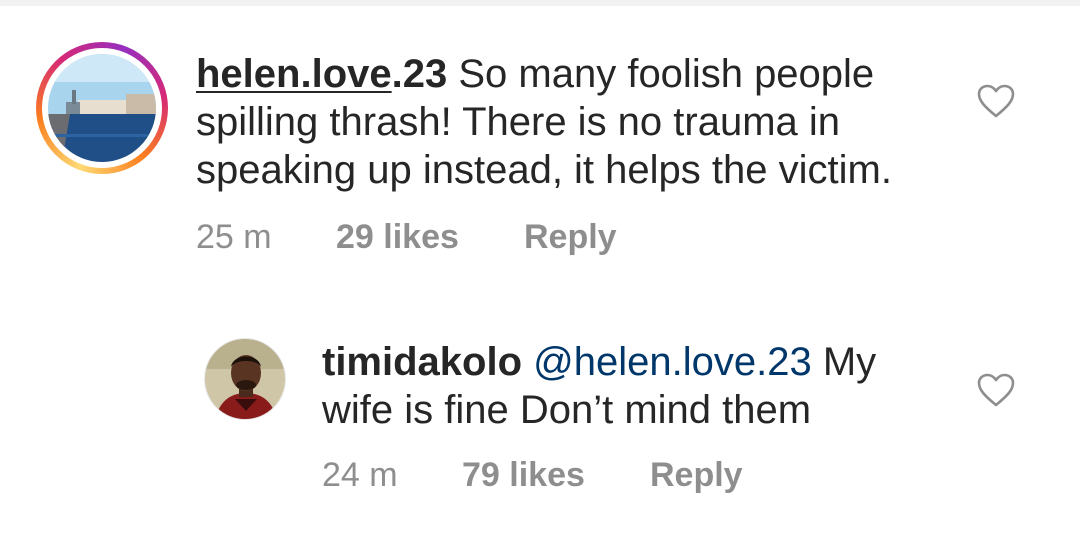 Image resolution: width=1080 pixels, height=555 pixels. I want to click on comment-username: timidakolo, so click(422, 362).